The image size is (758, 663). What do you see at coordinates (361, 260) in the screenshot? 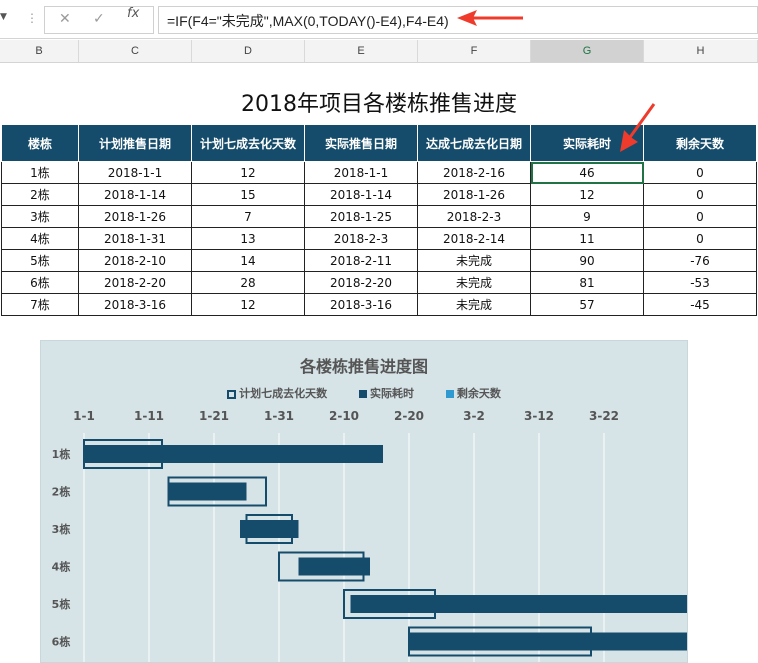
I see `table-cell: 2018-2-11` at bounding box center [361, 260].